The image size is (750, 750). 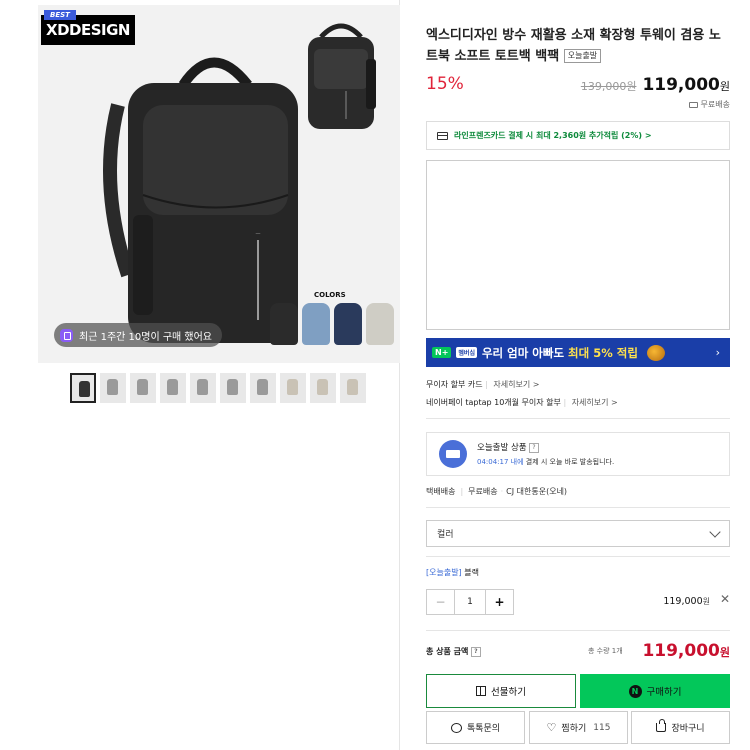 I want to click on talk-inquiry-button: 톡톡문의, so click(x=475, y=727).